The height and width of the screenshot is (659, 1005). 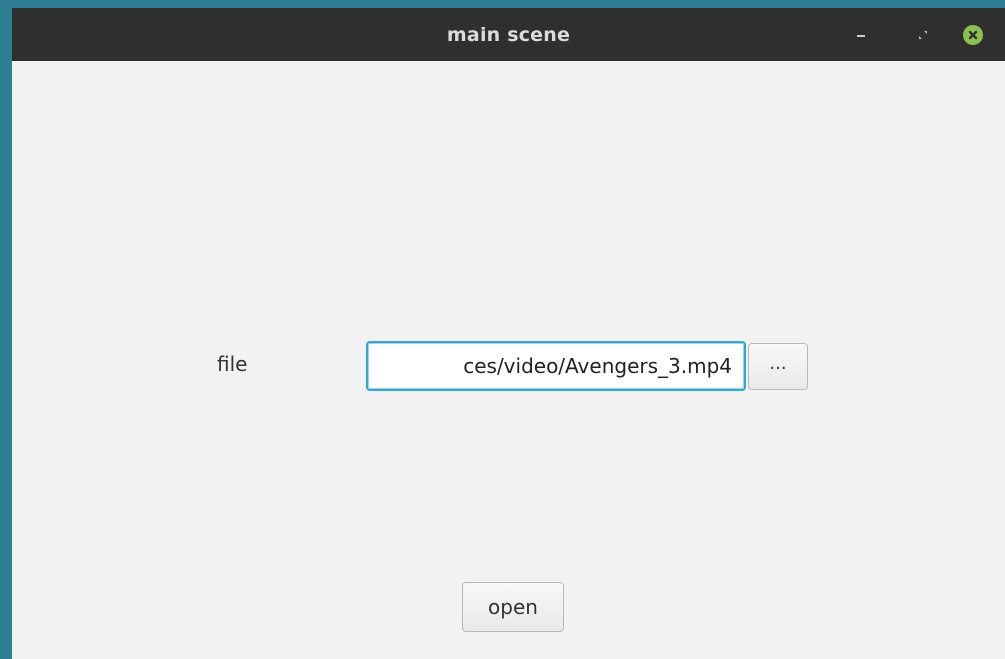 I want to click on file-label: file, so click(x=232, y=364).